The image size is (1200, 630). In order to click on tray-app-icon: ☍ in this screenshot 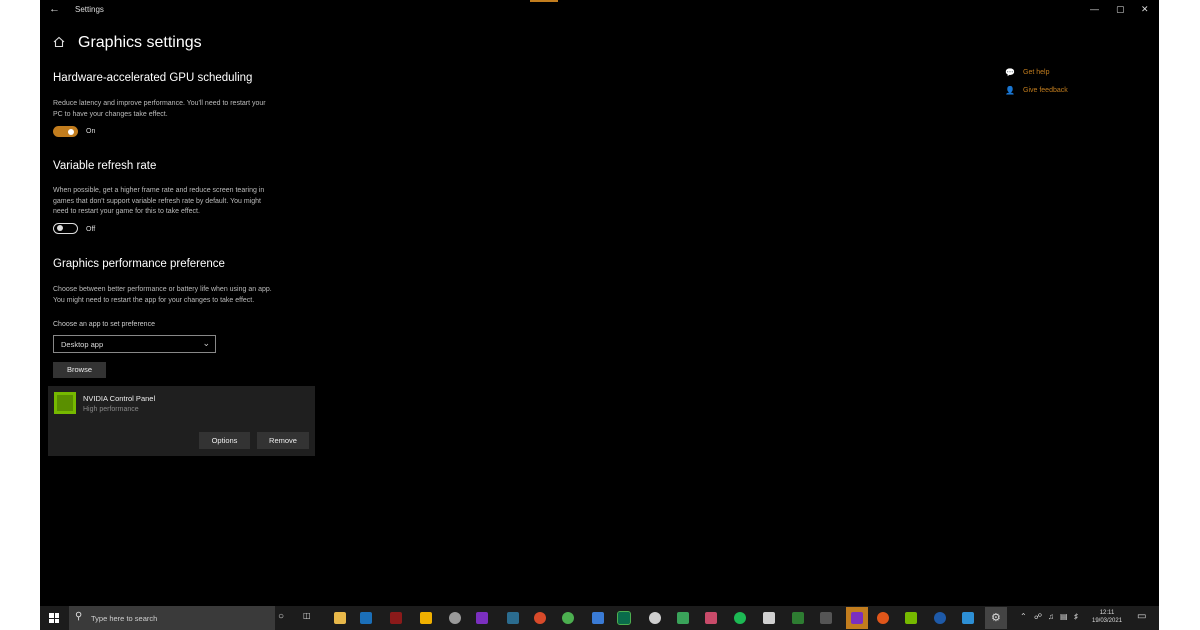, I will do `click(1038, 616)`.